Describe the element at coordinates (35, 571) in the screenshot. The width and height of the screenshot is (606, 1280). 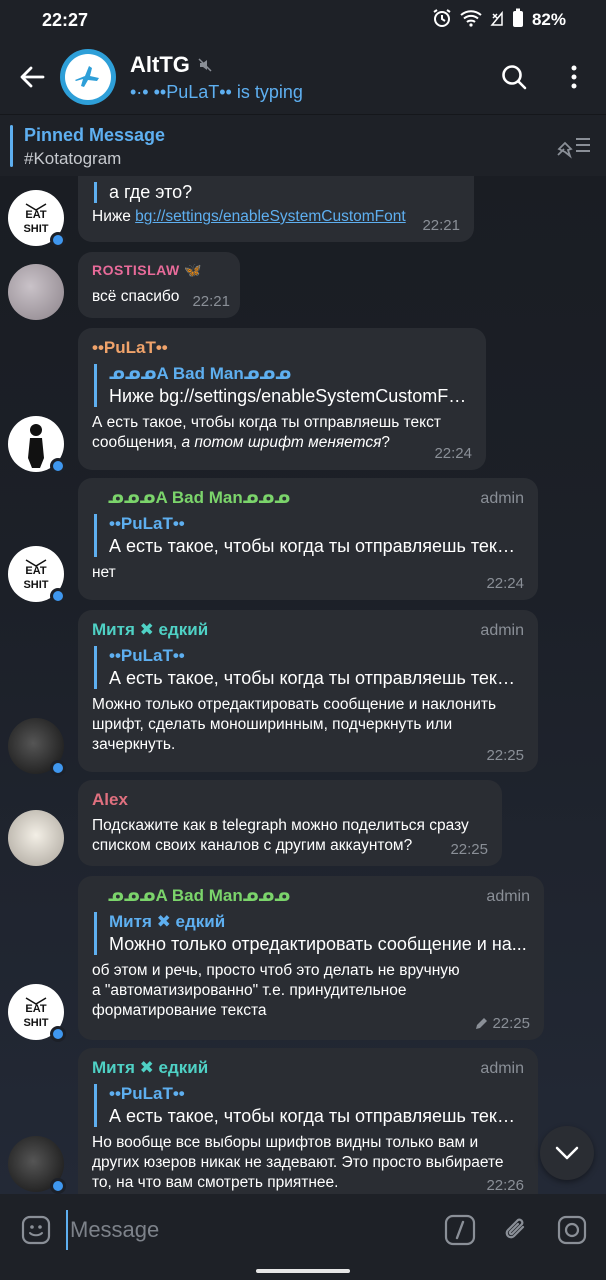
I see `svg-text: EAT` at that location.